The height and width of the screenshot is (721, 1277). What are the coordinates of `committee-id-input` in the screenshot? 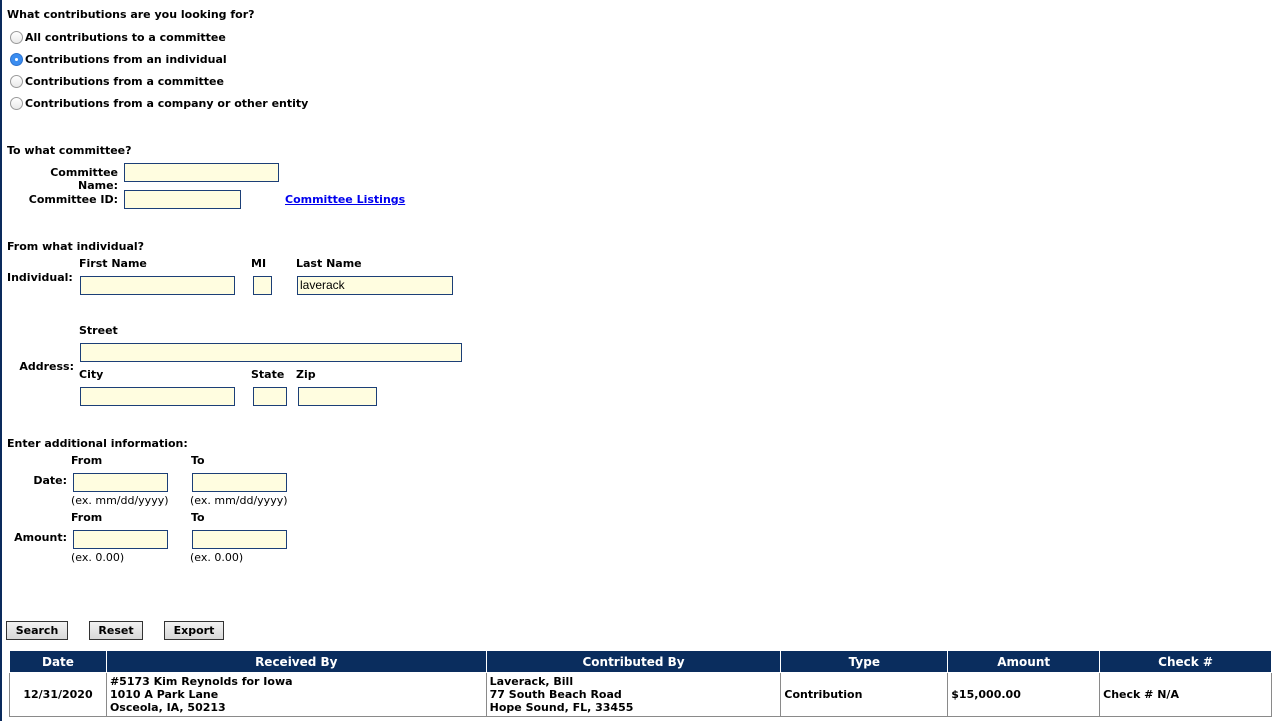 It's located at (182, 199).